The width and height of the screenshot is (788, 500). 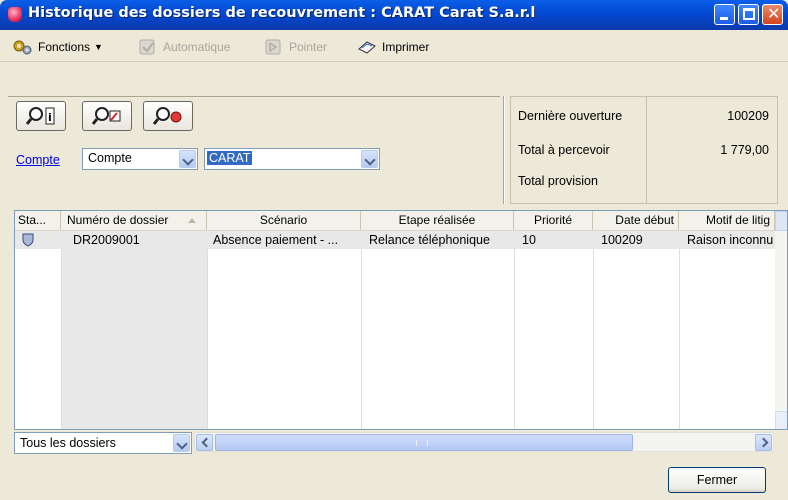 I want to click on search-edit-icon, so click(x=106, y=116).